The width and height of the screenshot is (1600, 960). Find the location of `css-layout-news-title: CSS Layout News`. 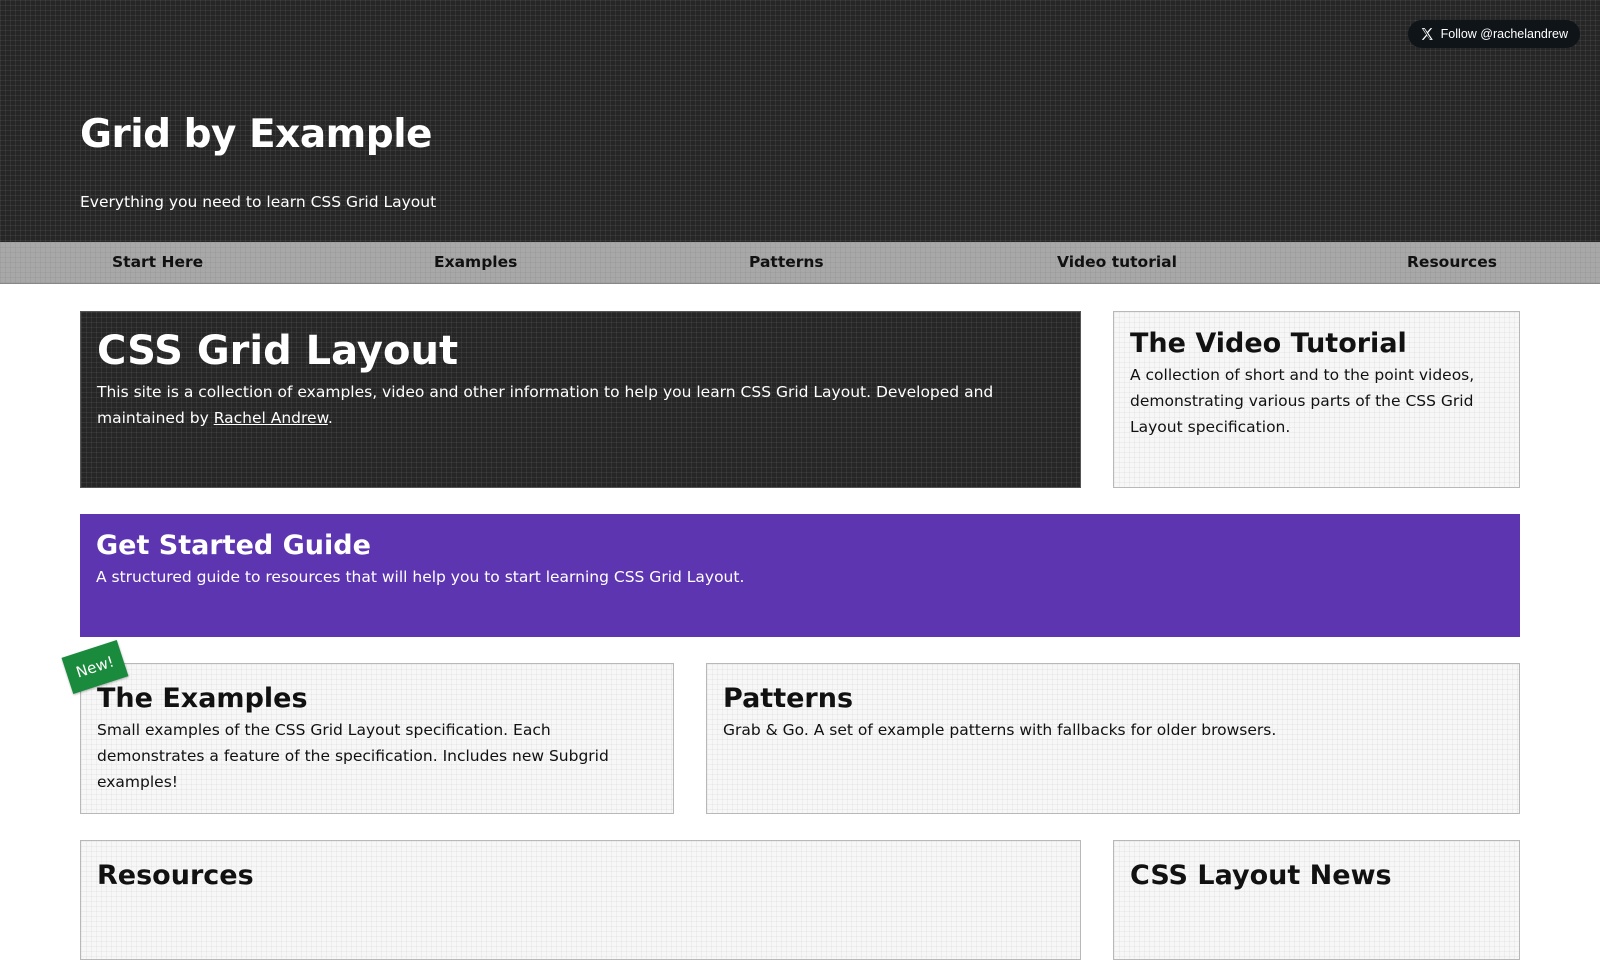

css-layout-news-title: CSS Layout News is located at coordinates (1316, 876).